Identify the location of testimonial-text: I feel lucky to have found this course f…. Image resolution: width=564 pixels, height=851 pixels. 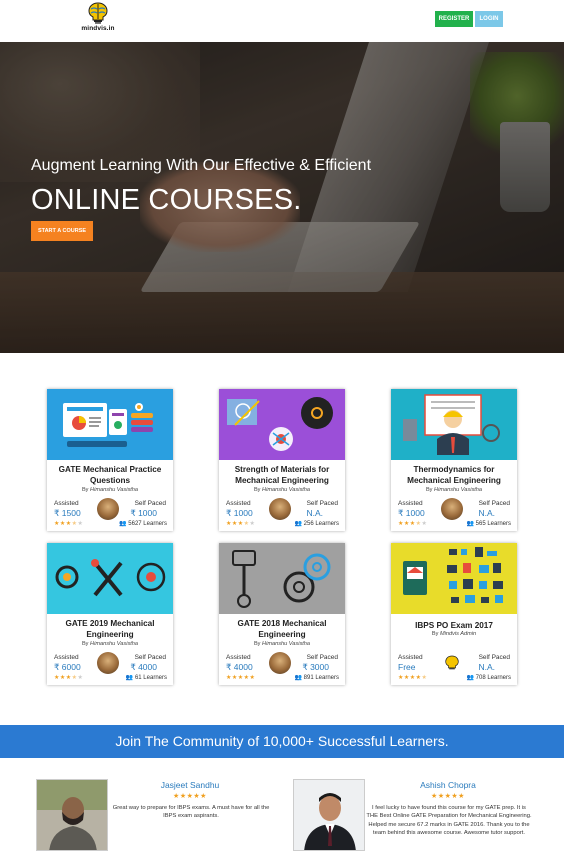
(449, 821).